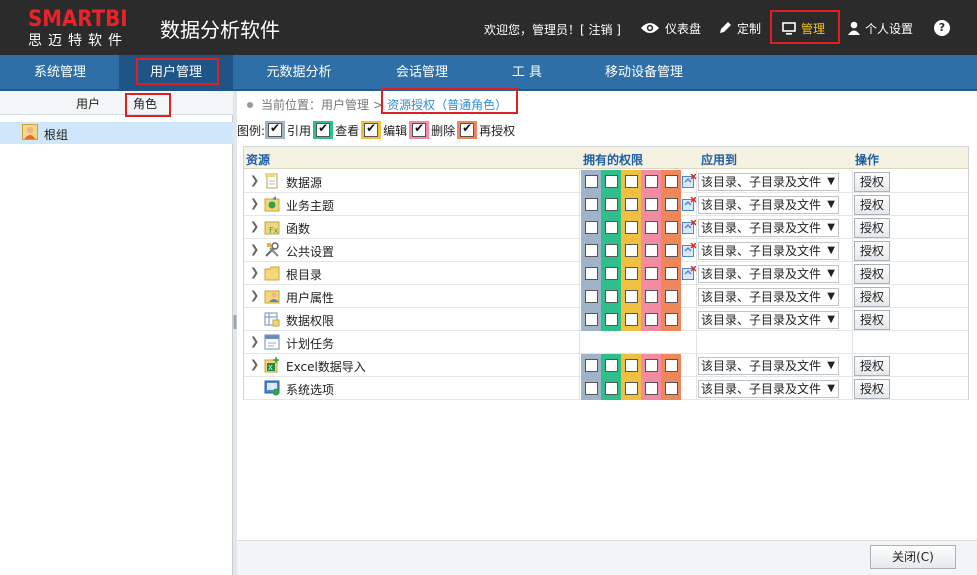 This screenshot has height=575, width=977. I want to click on close-button: 关闭(C), so click(913, 557).